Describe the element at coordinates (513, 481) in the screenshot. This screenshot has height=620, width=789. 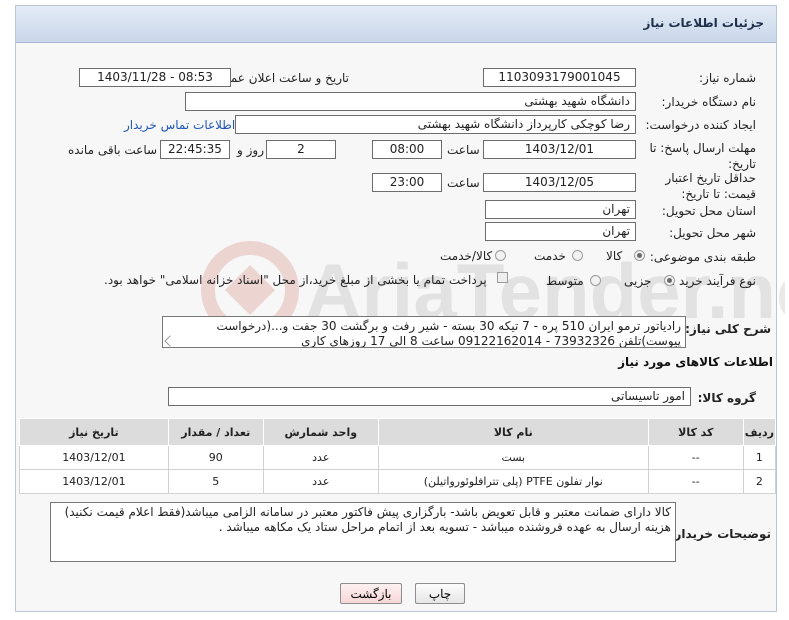
I see `cell-name: نوار تفلون PTFE (پلی تترافلوئورواتیلن)` at that location.